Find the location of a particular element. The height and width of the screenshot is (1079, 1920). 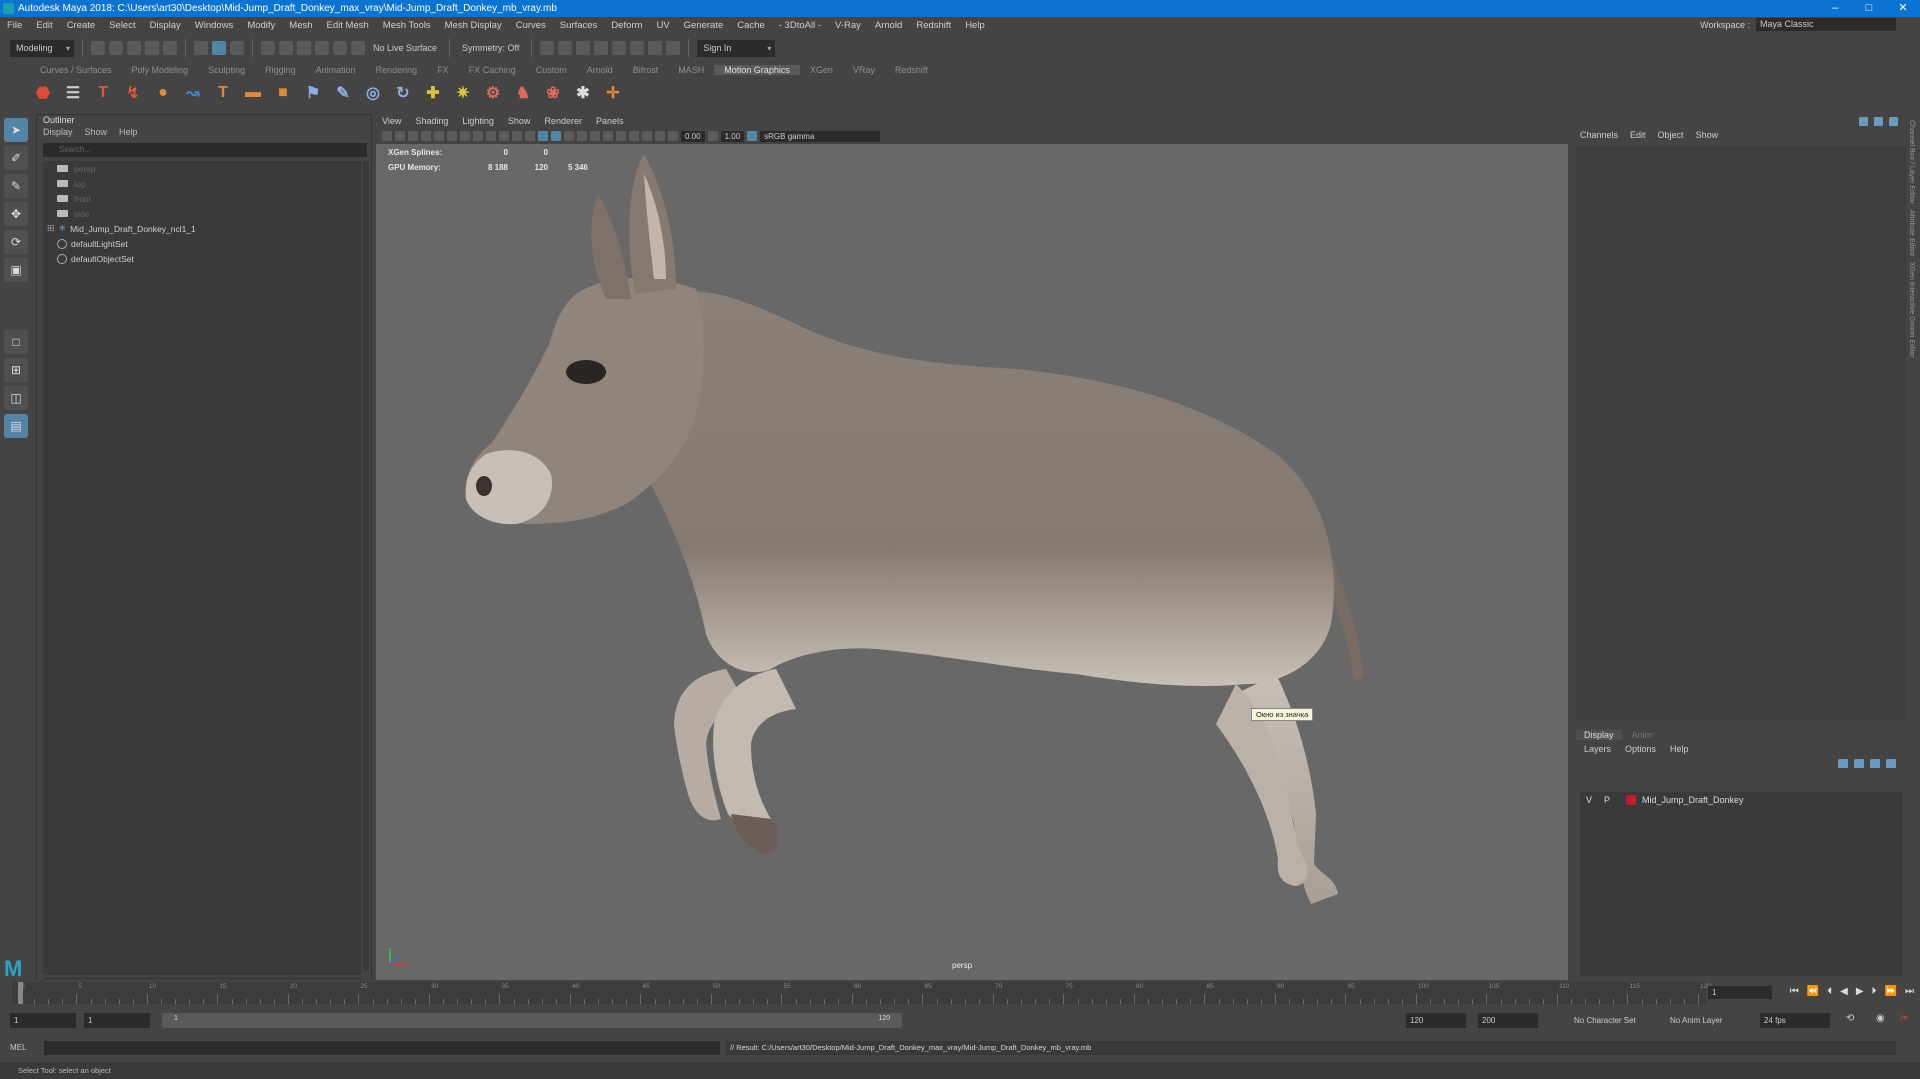

shelf-tab-fx: FX is located at coordinates (443, 70).